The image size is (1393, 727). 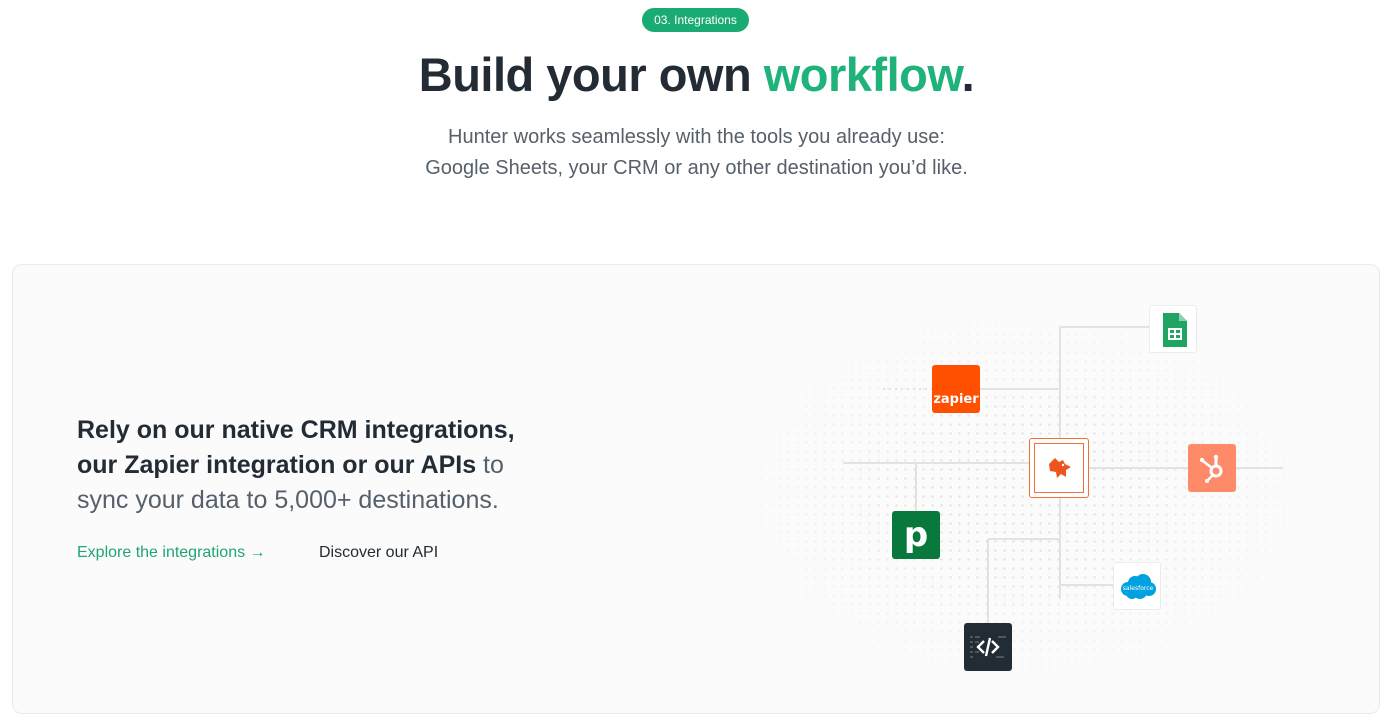 I want to click on title-main: Build your own, so click(x=591, y=74).